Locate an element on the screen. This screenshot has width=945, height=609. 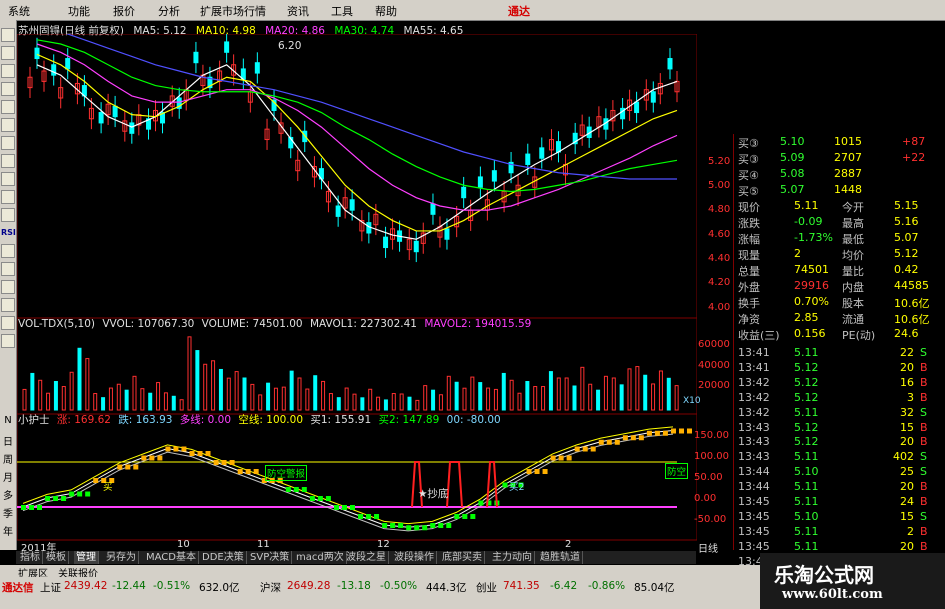
order-volume: 1448 is located at coordinates (848, 189).